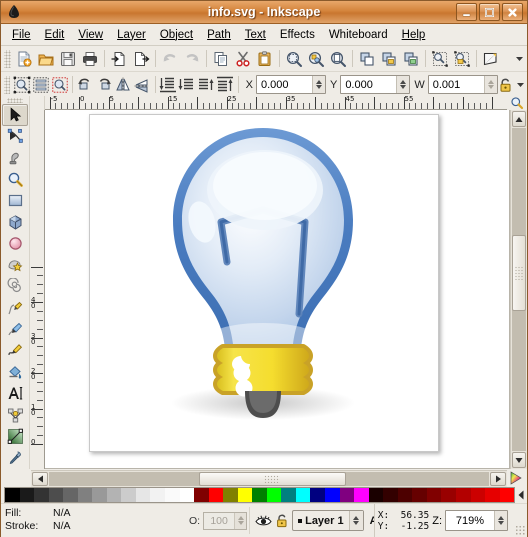 The height and width of the screenshot is (537, 528). What do you see at coordinates (206, 85) in the screenshot?
I see `raise-icon` at bounding box center [206, 85].